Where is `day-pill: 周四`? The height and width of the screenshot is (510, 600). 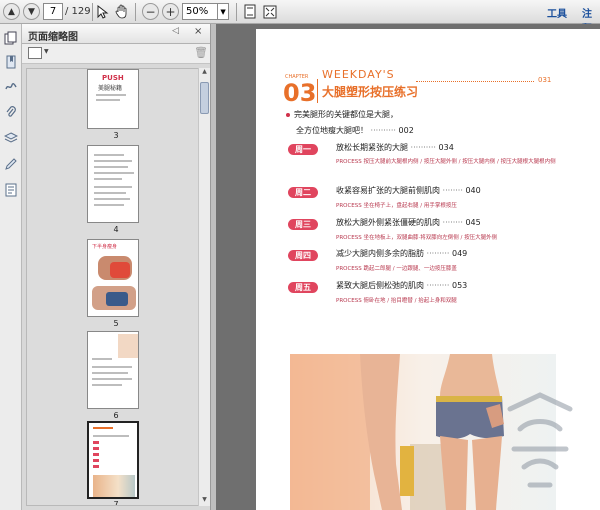
day-pill: 周四 is located at coordinates (303, 255).